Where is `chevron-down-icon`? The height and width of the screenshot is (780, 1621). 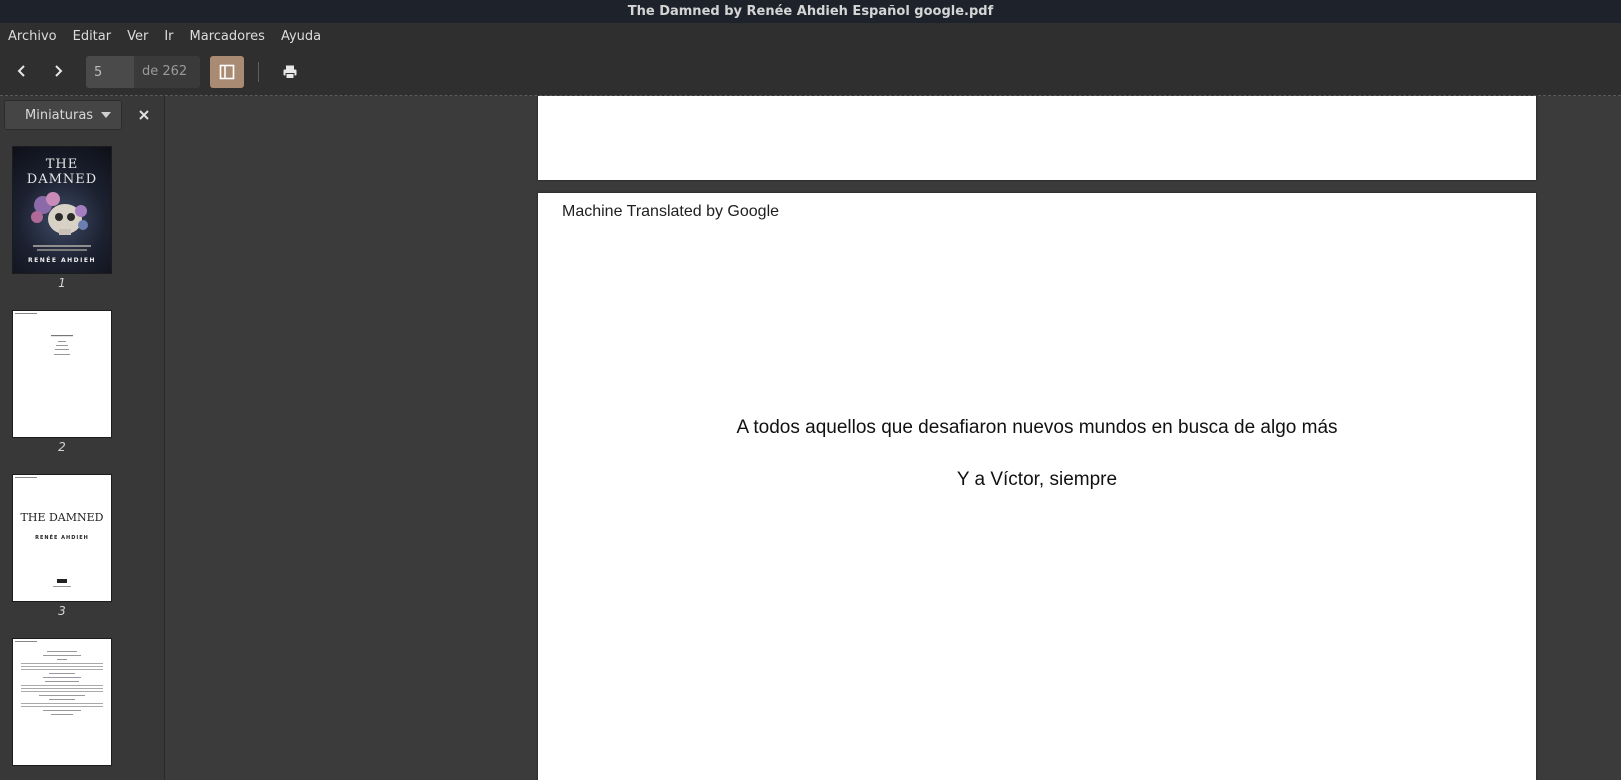 chevron-down-icon is located at coordinates (106, 115).